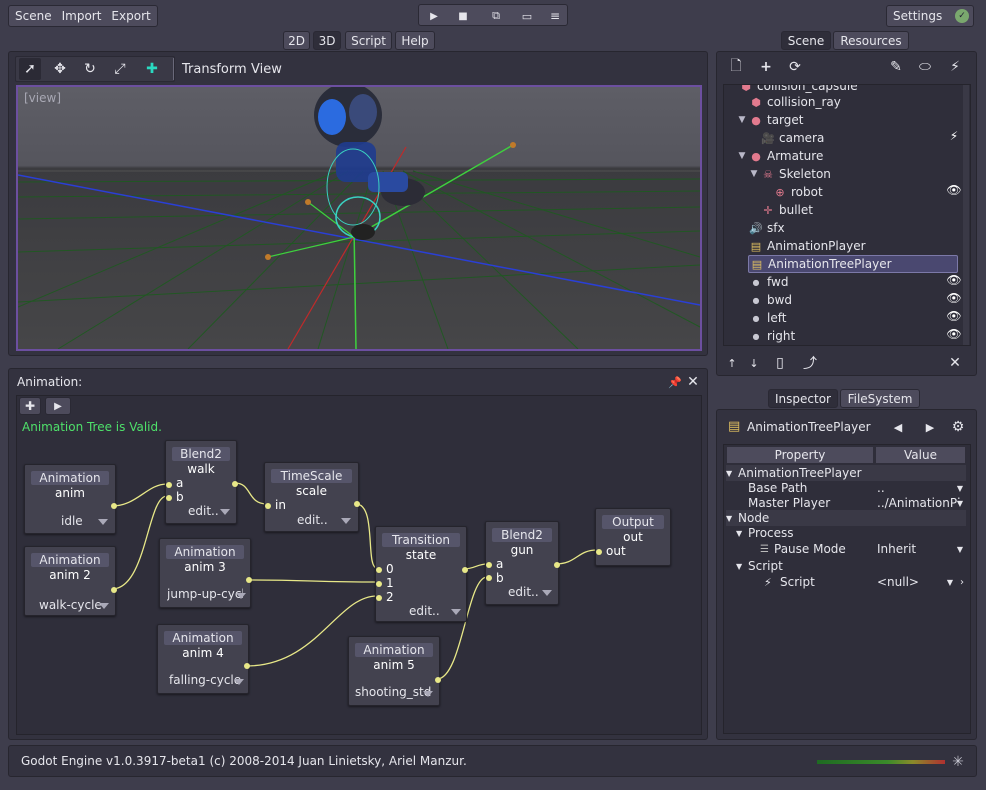 The image size is (986, 790). Describe the element at coordinates (759, 566) in the screenshot. I see `section-script: ▼ Script` at that location.